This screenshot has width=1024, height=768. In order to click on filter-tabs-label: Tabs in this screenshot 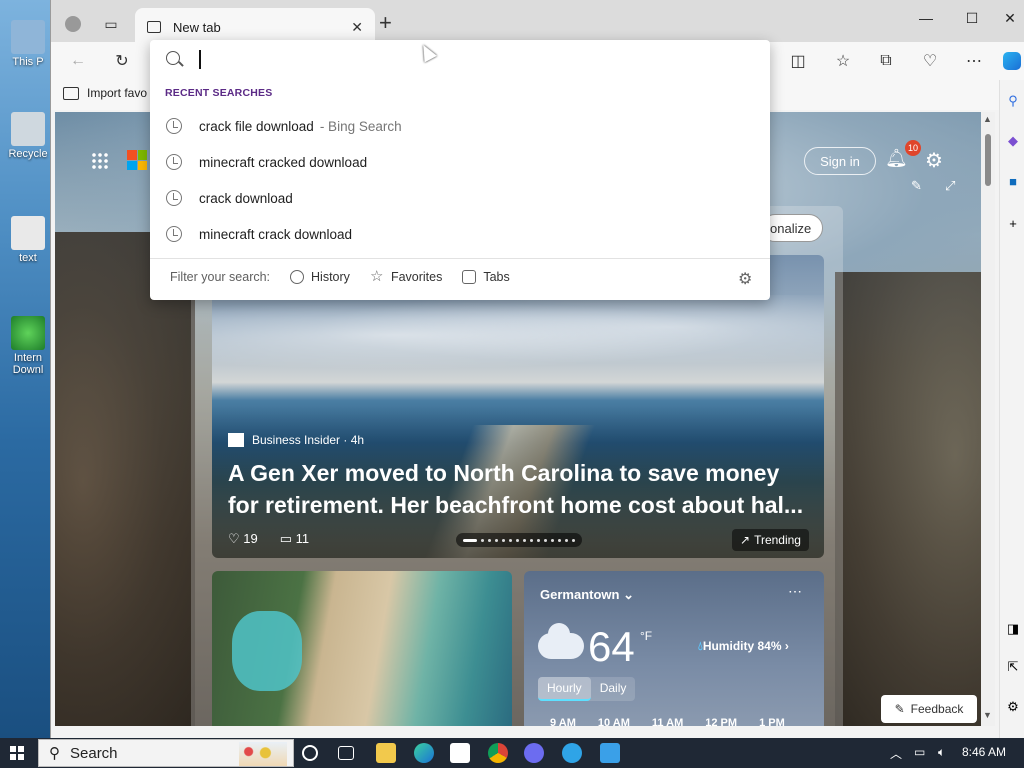, I will do `click(496, 277)`.